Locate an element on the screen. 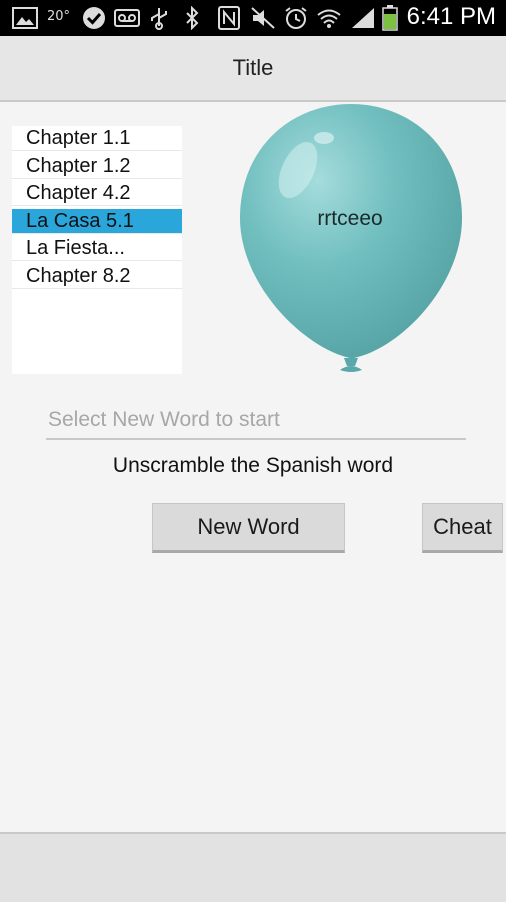  chapter-list-item: Chapter 8.2 is located at coordinates (97, 276).